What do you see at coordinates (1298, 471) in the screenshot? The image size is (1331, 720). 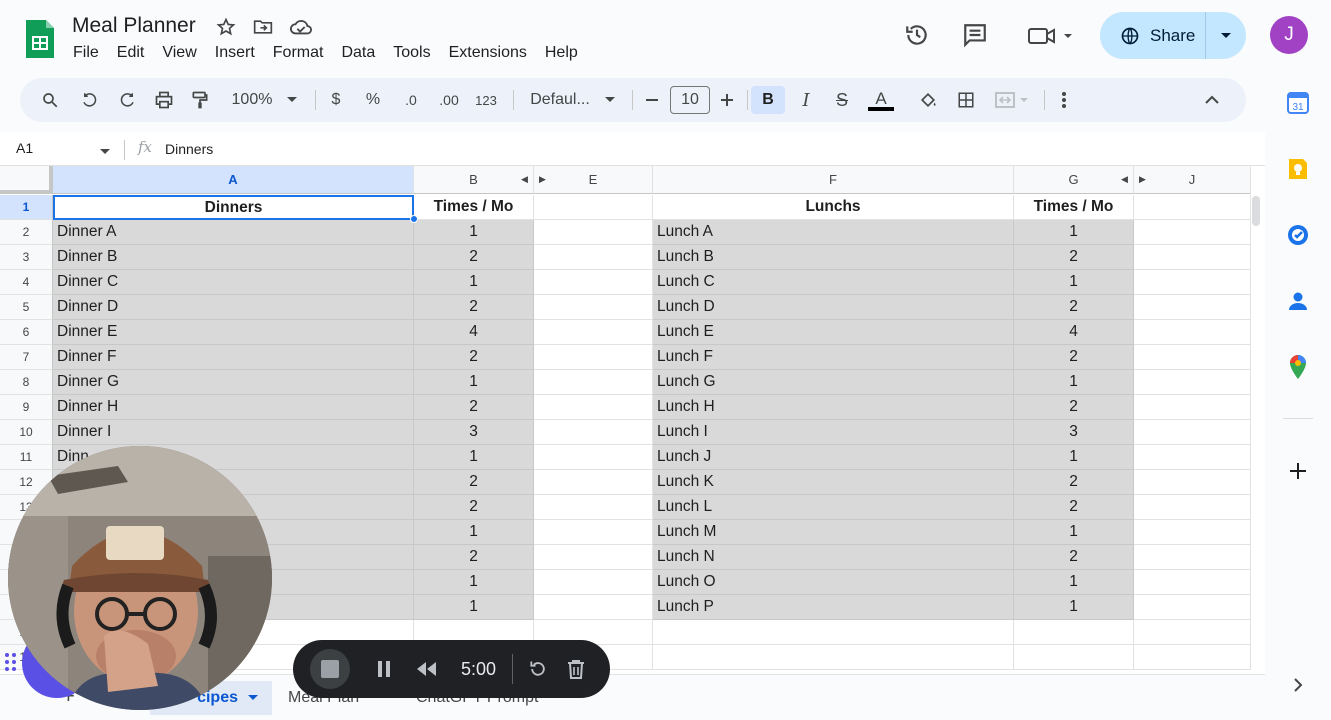 I see `add-icon` at bounding box center [1298, 471].